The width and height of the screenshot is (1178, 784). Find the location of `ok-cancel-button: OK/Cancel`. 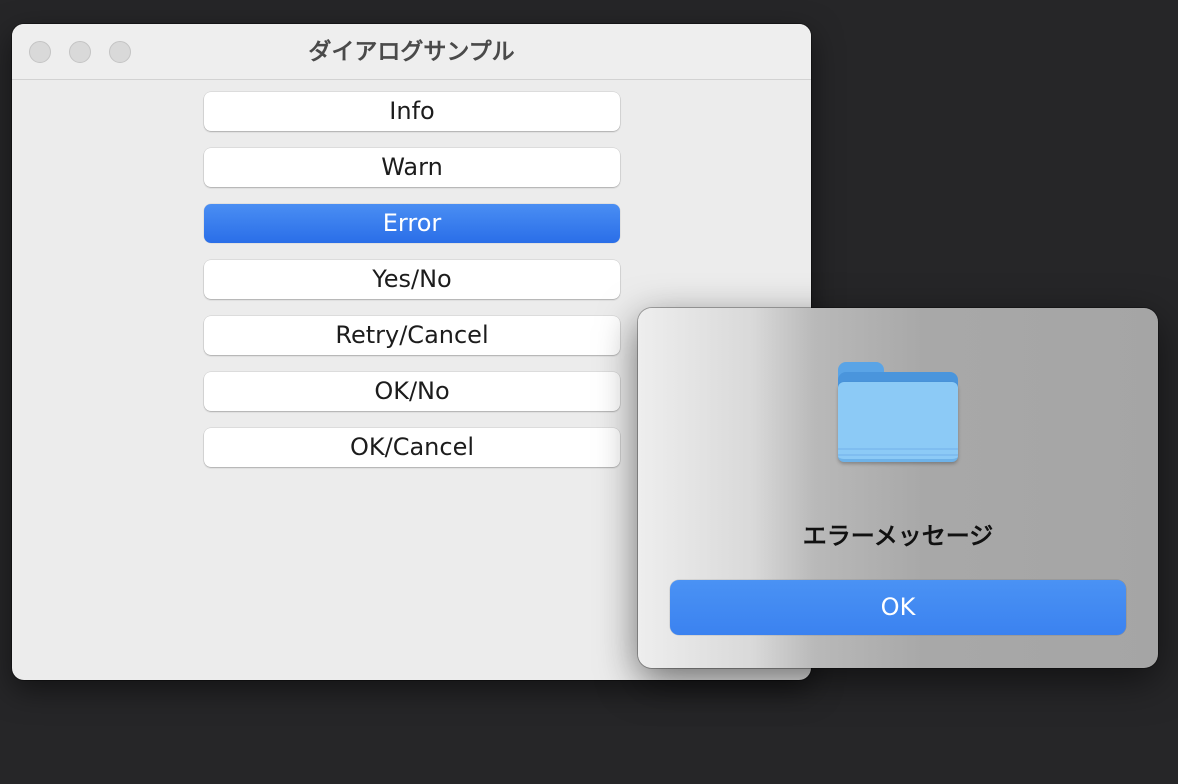

ok-cancel-button: OK/Cancel is located at coordinates (412, 447).